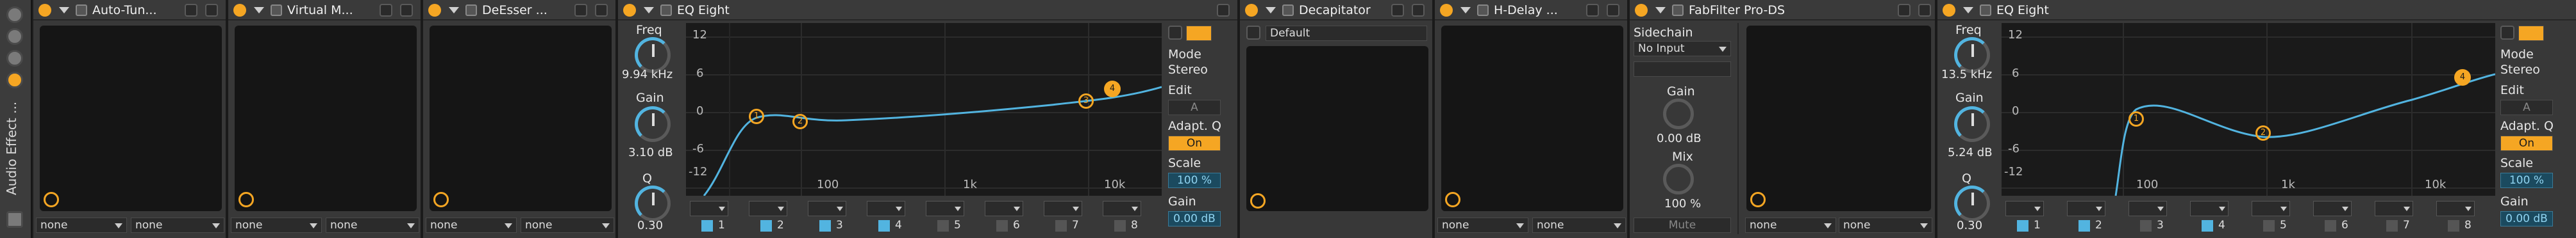 The width and height of the screenshot is (2576, 238). What do you see at coordinates (1966, 74) in the screenshot?
I see `freq-value: 13.5 kHz` at bounding box center [1966, 74].